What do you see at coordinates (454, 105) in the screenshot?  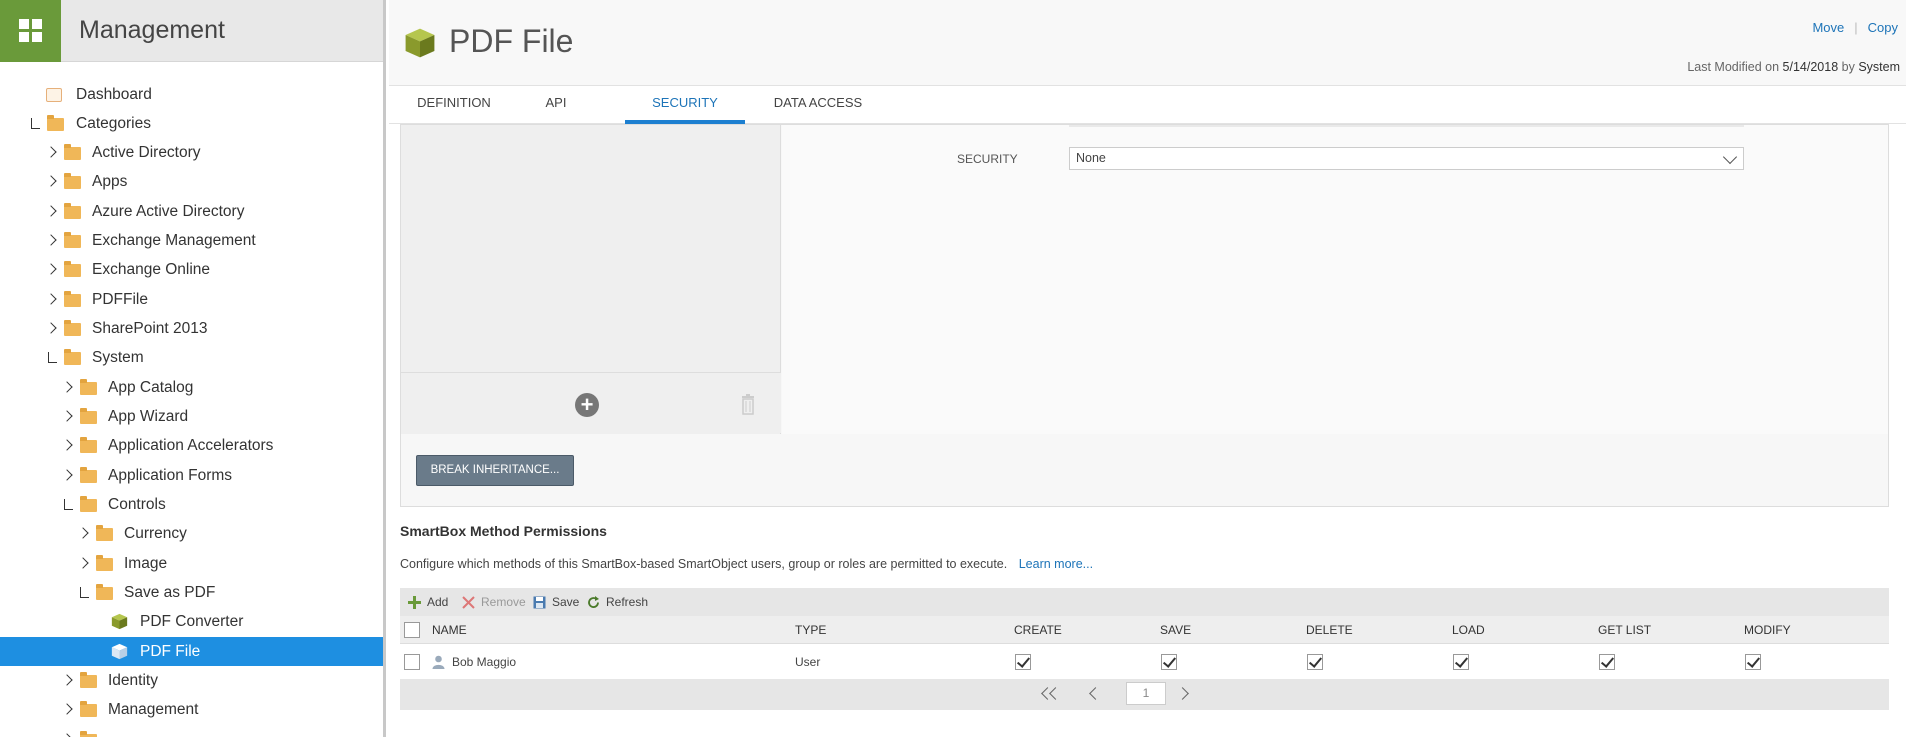 I see `tab-definition: DEFINITION` at bounding box center [454, 105].